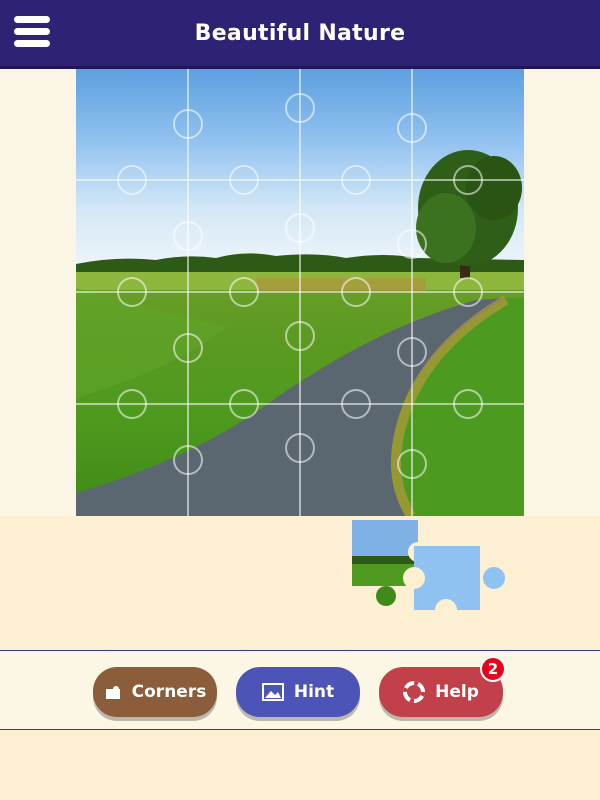  Describe the element at coordinates (169, 692) in the screenshot. I see `corners-label: Corners` at that location.